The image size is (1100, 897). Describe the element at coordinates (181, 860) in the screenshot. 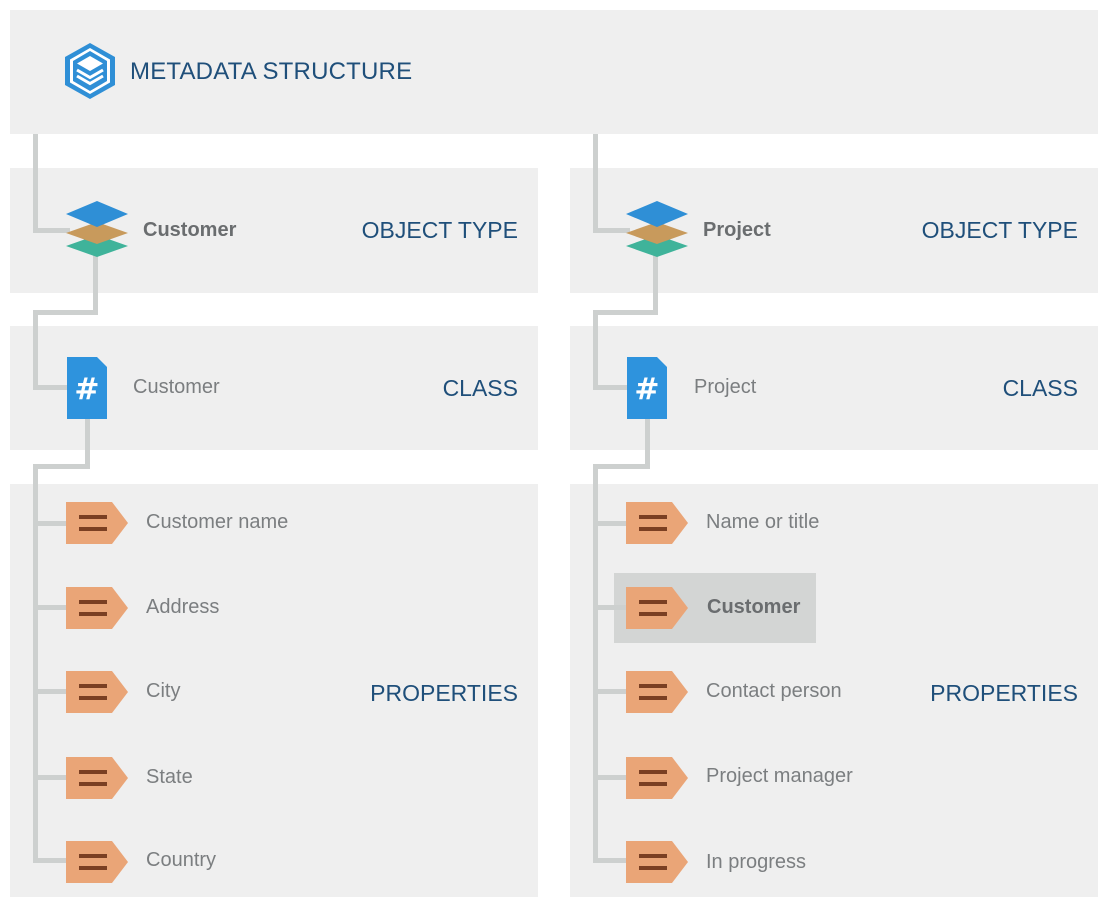

I see `property-label: Country` at that location.